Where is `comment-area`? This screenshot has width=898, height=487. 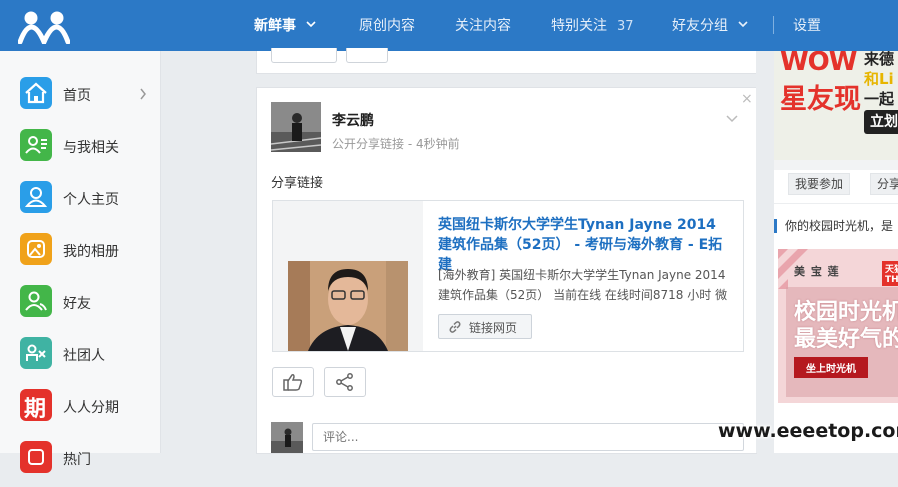
comment-area is located at coordinates (506, 433).